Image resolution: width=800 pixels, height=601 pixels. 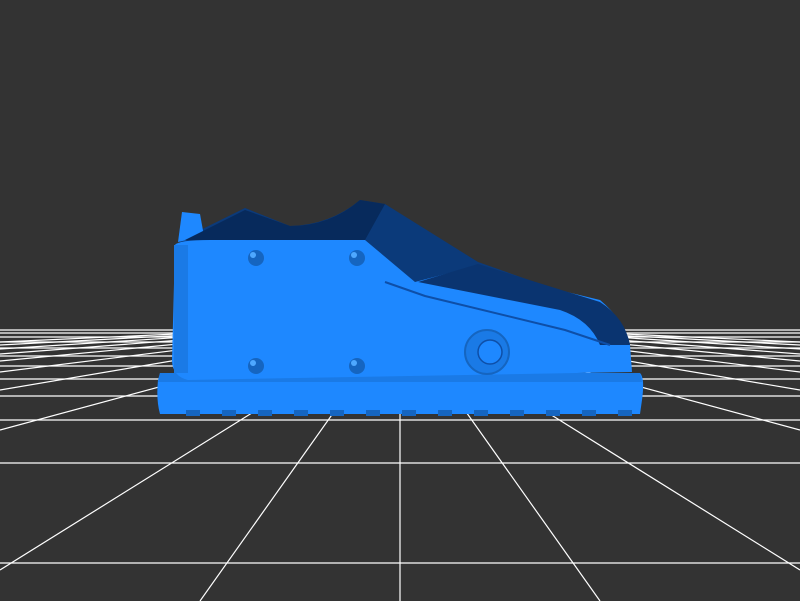 I want to click on heel-shade, so click(x=181, y=309).